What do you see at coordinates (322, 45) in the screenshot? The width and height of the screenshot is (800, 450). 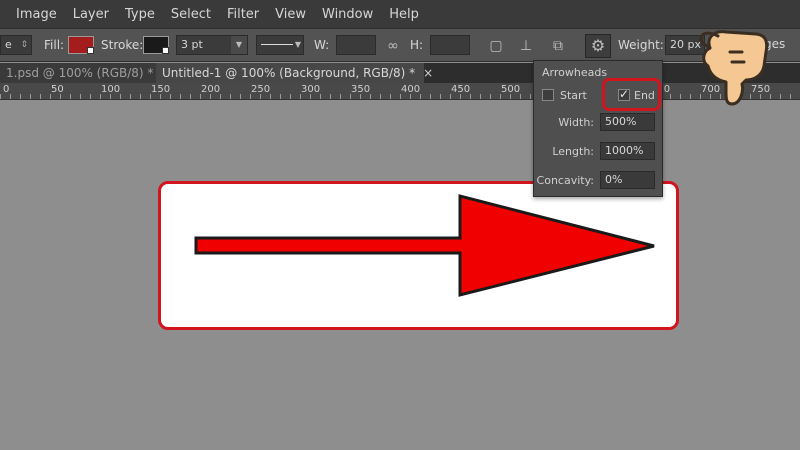 I see `w-label: W:` at bounding box center [322, 45].